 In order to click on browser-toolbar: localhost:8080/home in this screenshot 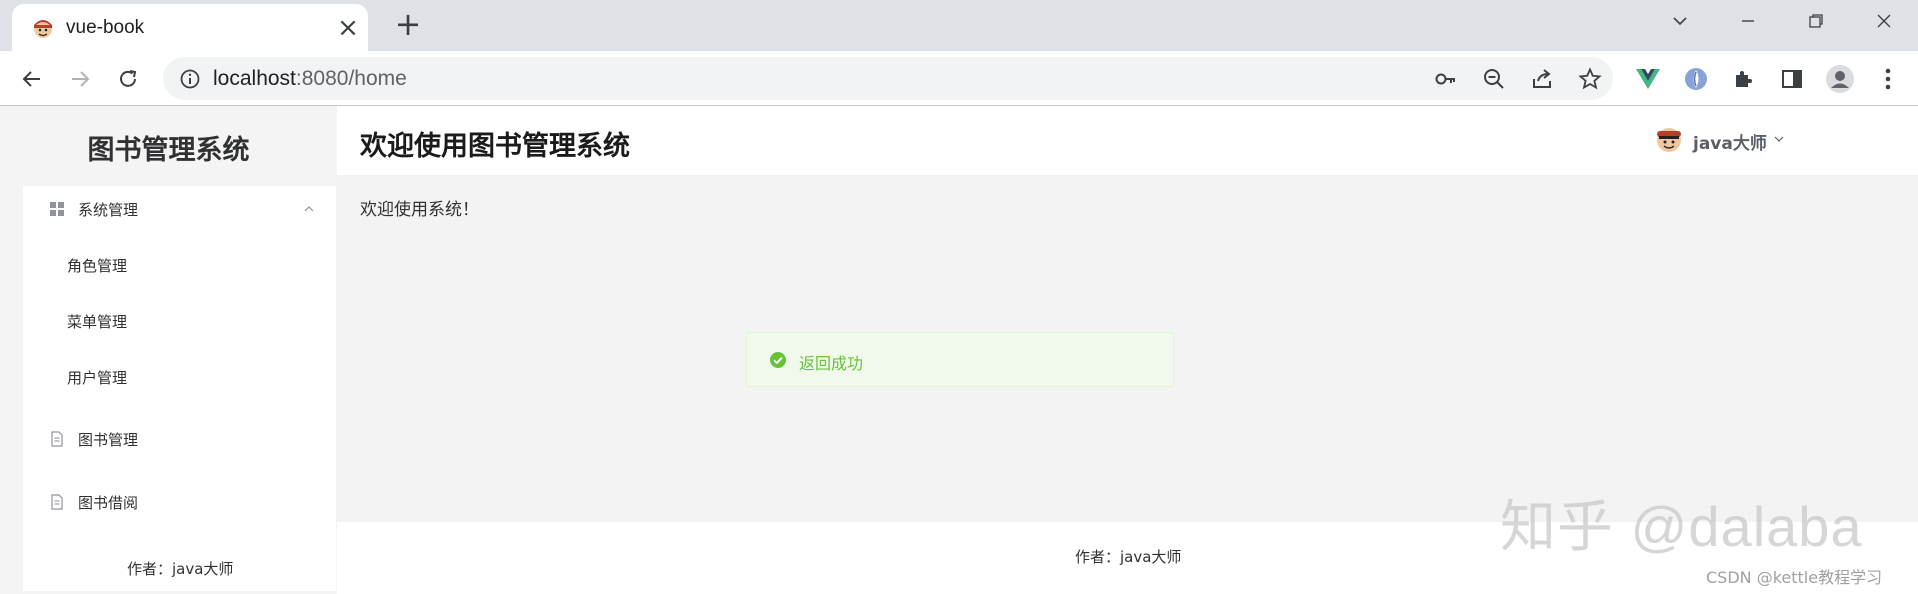, I will do `click(959, 78)`.